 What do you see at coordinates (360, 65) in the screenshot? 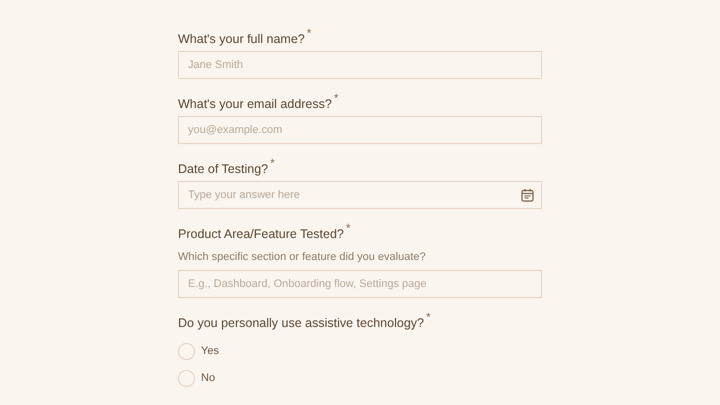
I see `text-field: Jane Smith` at bounding box center [360, 65].